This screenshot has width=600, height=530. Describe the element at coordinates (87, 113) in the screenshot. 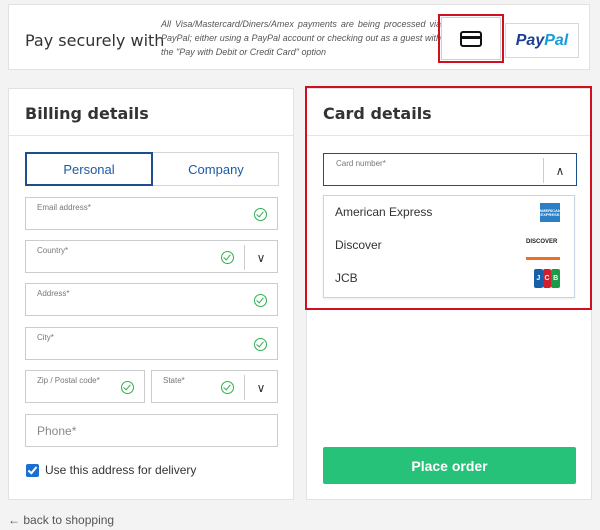

I see `billing-title: Billing details` at that location.